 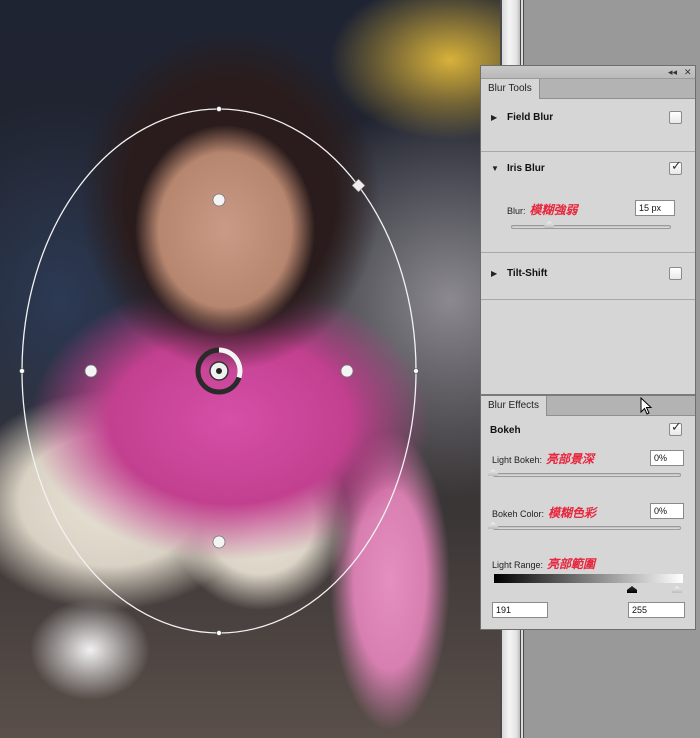 What do you see at coordinates (520, 610) in the screenshot?
I see `light-range-low-input: 191` at bounding box center [520, 610].